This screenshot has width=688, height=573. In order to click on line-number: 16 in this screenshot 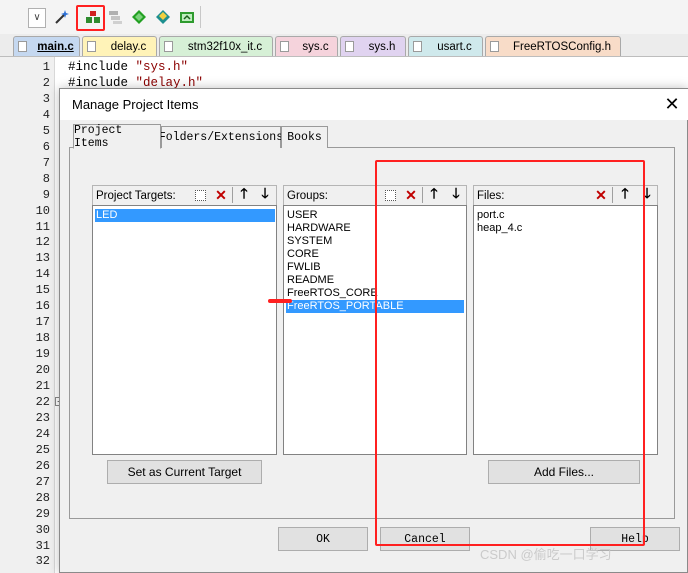, I will do `click(42, 306)`.